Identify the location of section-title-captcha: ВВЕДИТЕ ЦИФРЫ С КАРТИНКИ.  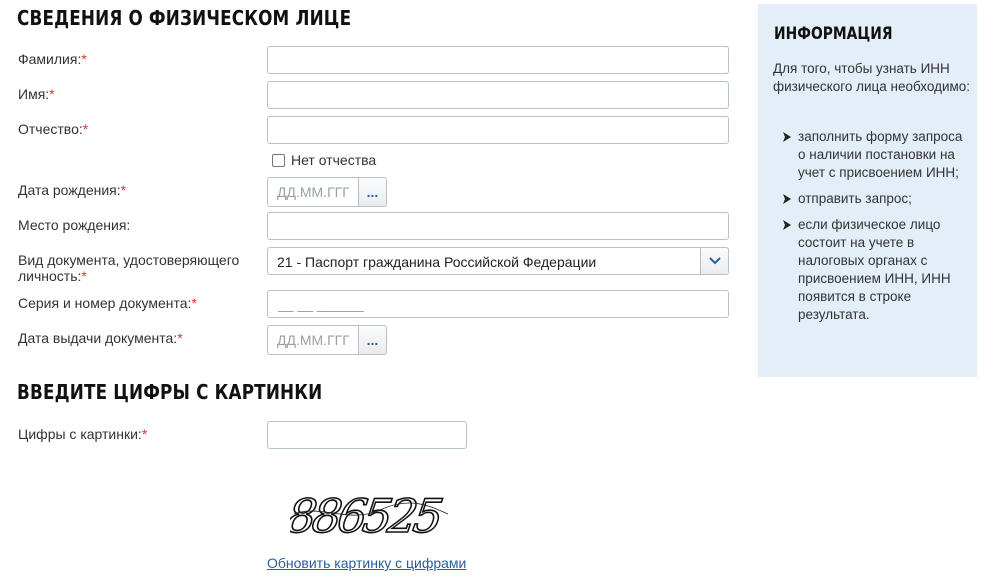
(170, 392).